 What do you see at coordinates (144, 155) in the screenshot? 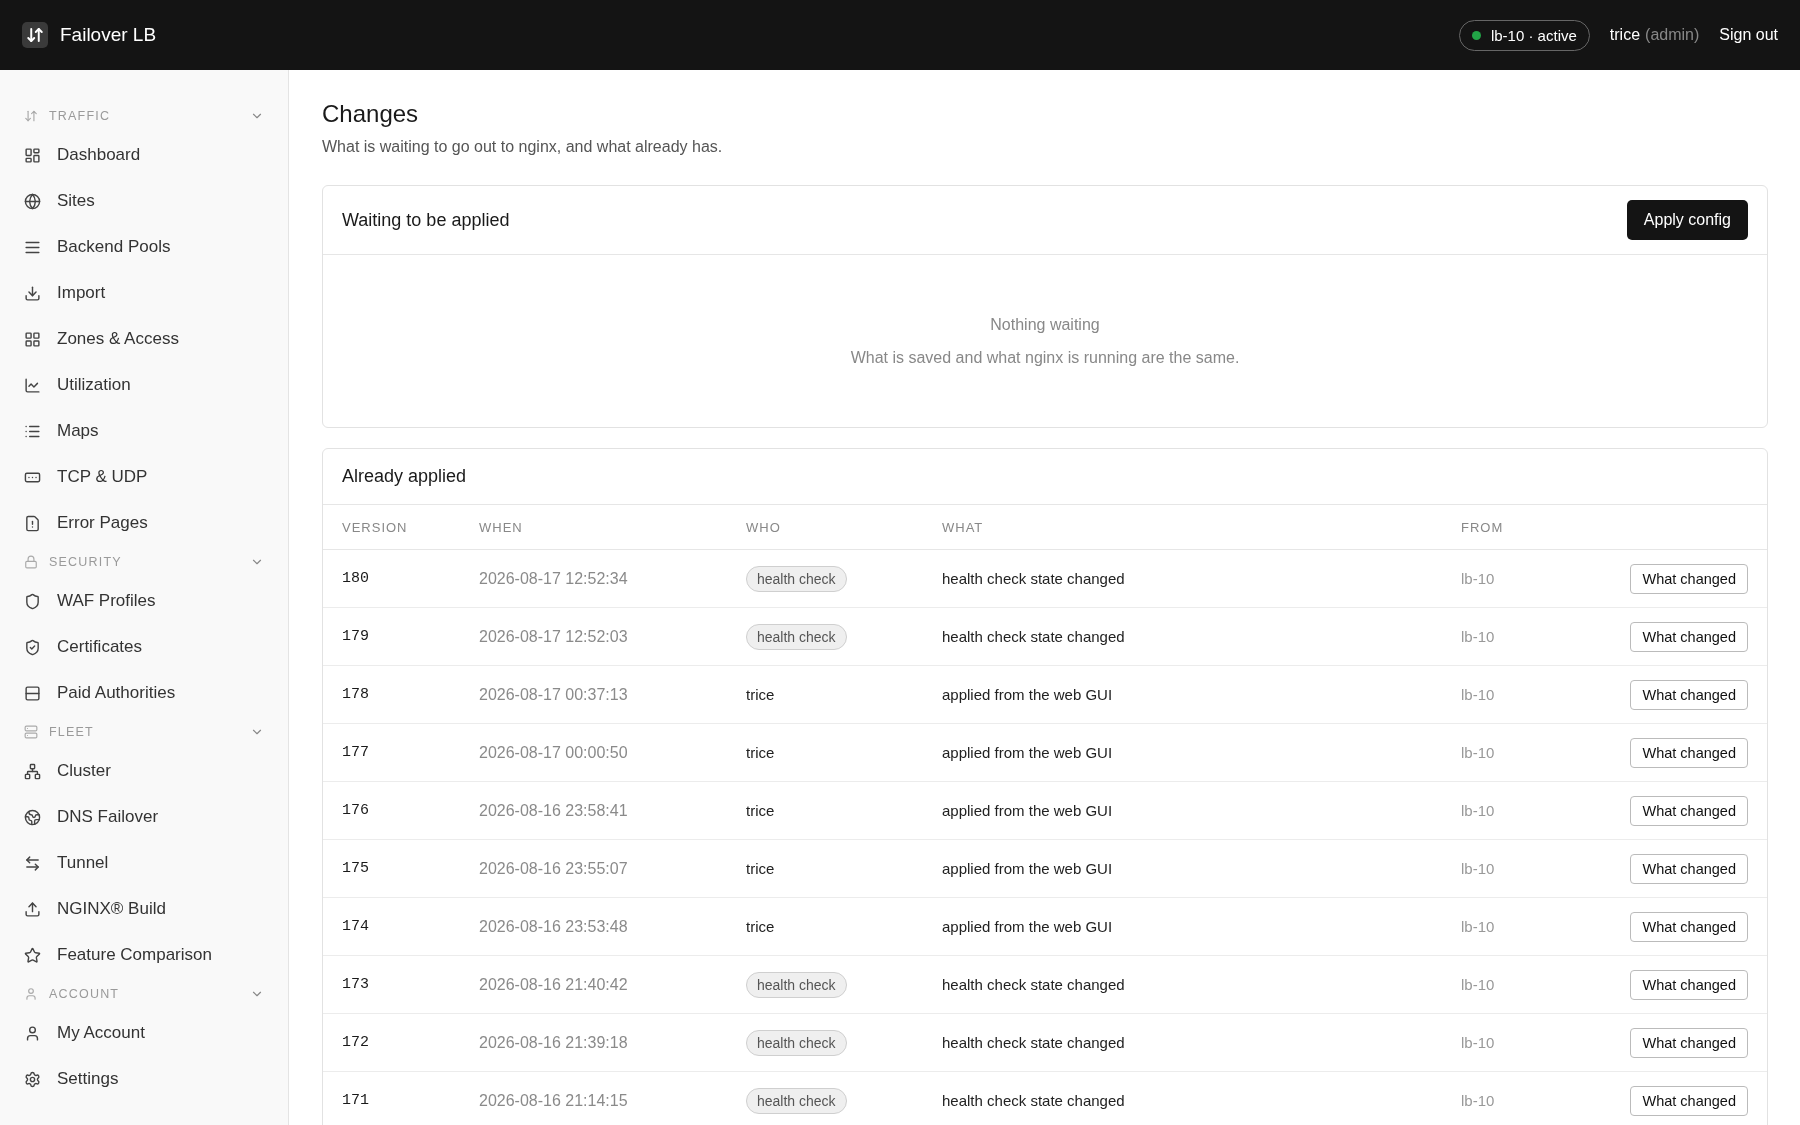
I see `nav-item: Dashboard` at bounding box center [144, 155].